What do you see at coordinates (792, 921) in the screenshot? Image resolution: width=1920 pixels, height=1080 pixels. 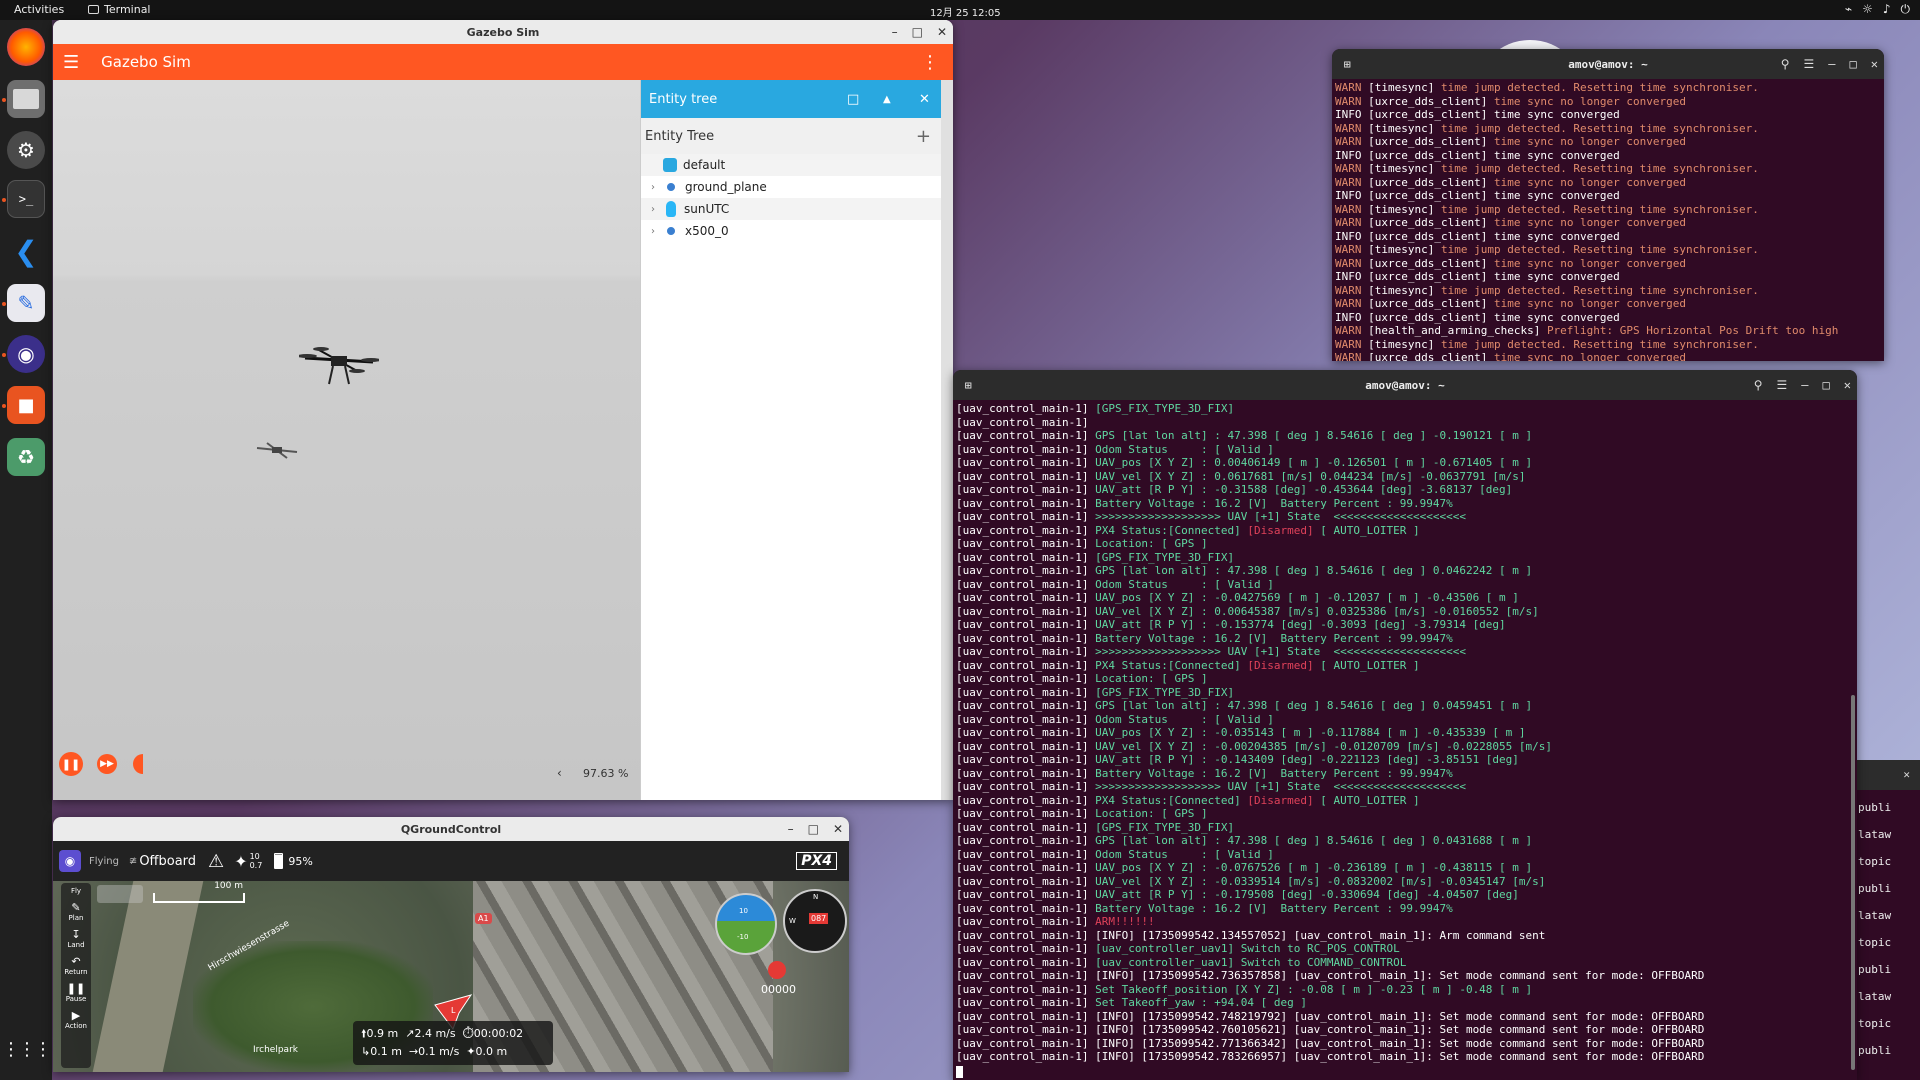 I see `compass-west: W` at bounding box center [792, 921].